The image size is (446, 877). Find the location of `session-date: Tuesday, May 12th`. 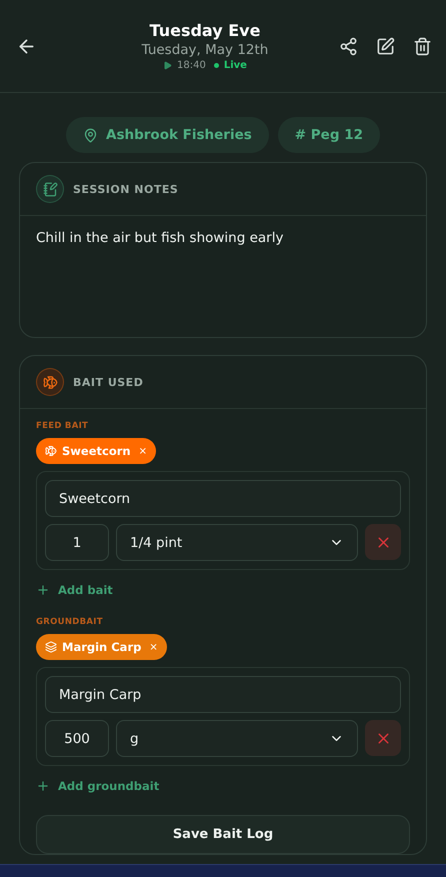

session-date: Tuesday, May 12th is located at coordinates (205, 50).